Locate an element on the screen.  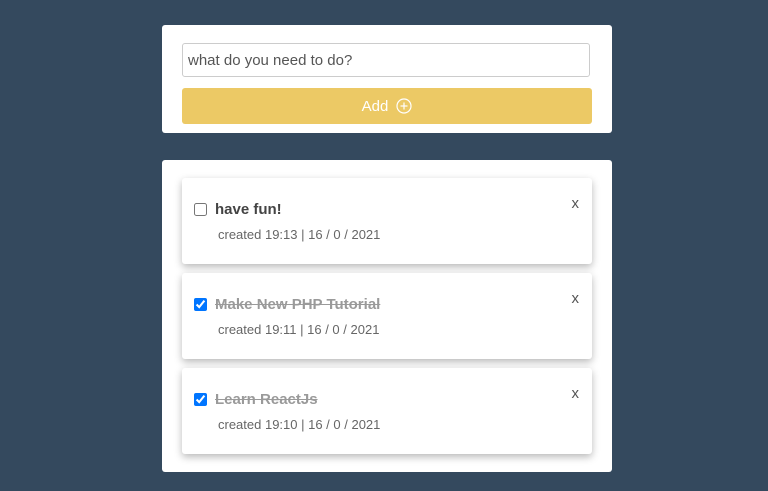
todo-title: Make New PHP Tutorial is located at coordinates (298, 304).